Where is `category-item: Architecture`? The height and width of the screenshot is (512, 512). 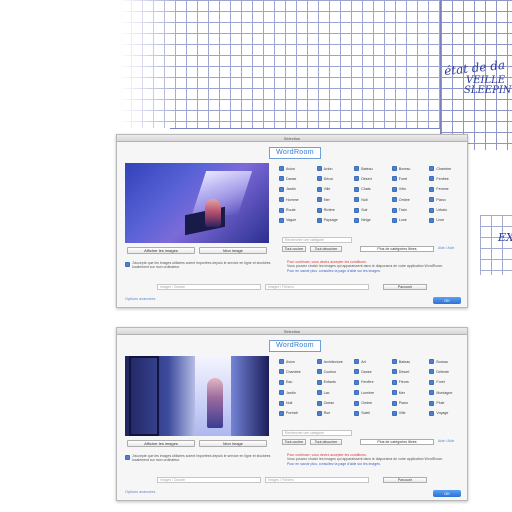
category-item: Architecture is located at coordinates (334, 361).